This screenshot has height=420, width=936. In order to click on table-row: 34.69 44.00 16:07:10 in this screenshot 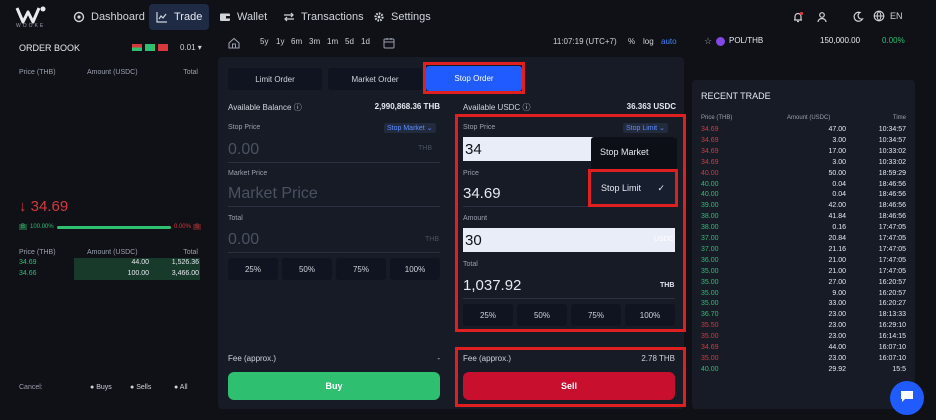, I will do `click(803, 349)`.